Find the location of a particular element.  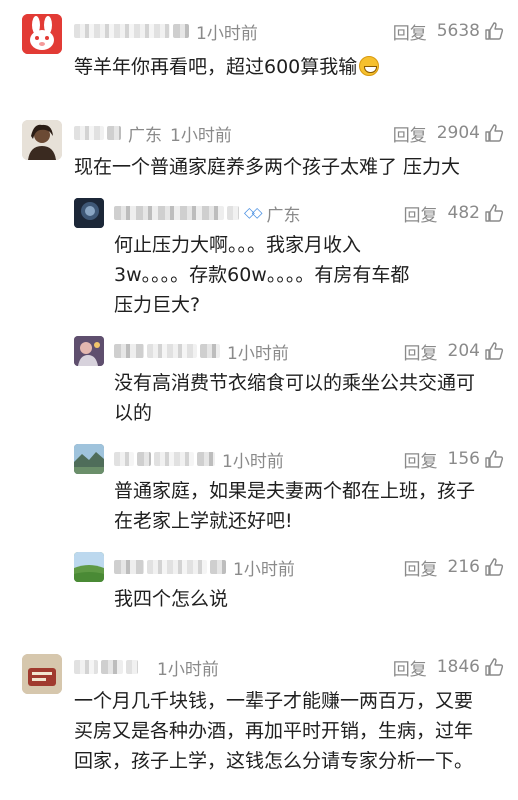

like-count: 482 is located at coordinates (463, 213).